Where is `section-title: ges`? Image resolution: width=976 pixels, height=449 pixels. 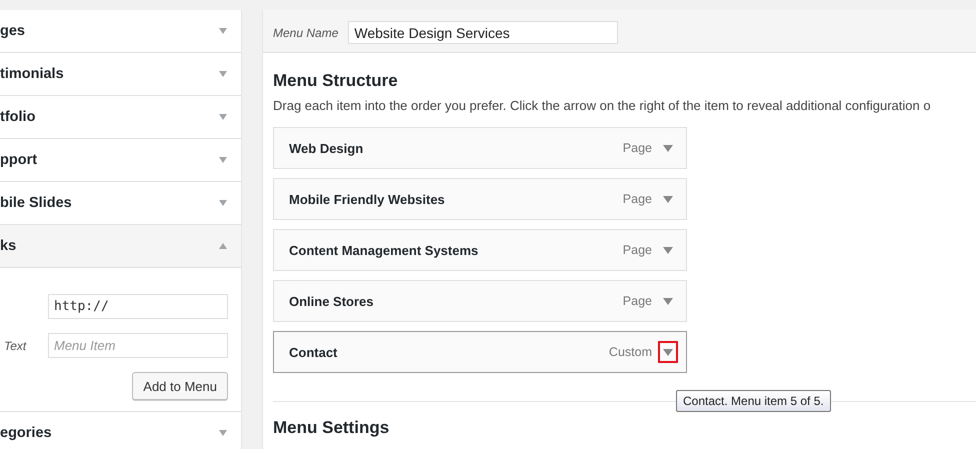
section-title: ges is located at coordinates (12, 31).